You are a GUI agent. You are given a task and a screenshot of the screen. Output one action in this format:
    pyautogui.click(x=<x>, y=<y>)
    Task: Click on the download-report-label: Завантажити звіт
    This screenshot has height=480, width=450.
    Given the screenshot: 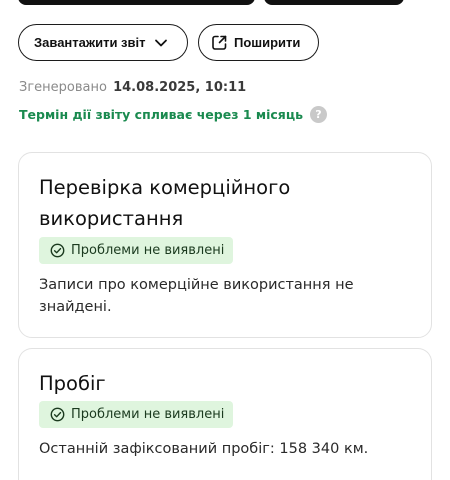 What is the action you would take?
    pyautogui.click(x=90, y=42)
    